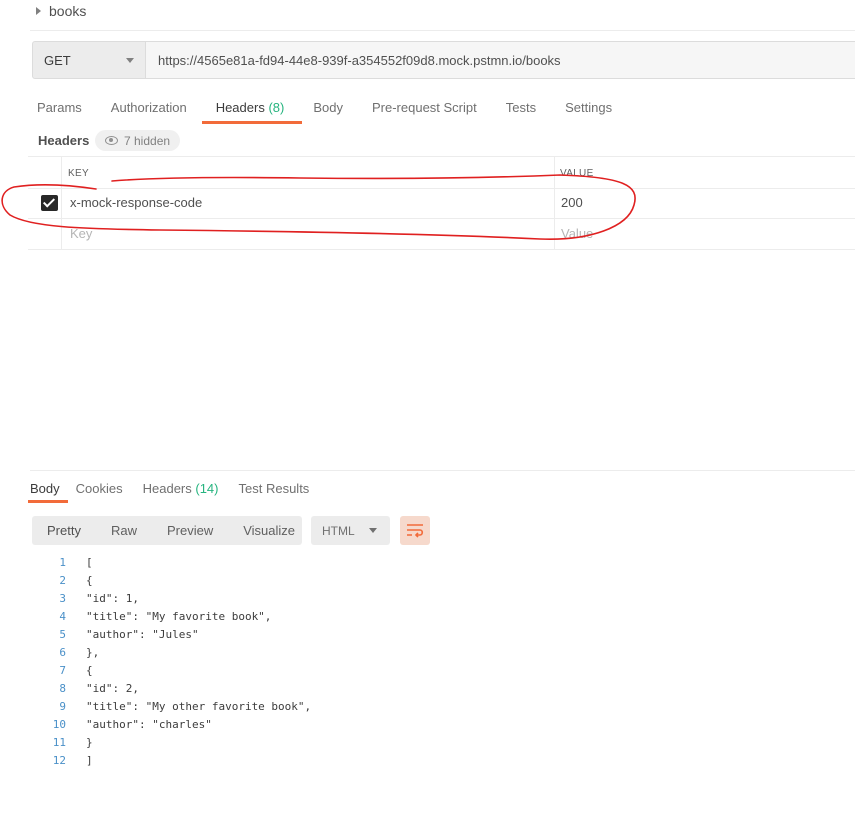  I want to click on hidden-headers-label: 7 hidden, so click(147, 140).